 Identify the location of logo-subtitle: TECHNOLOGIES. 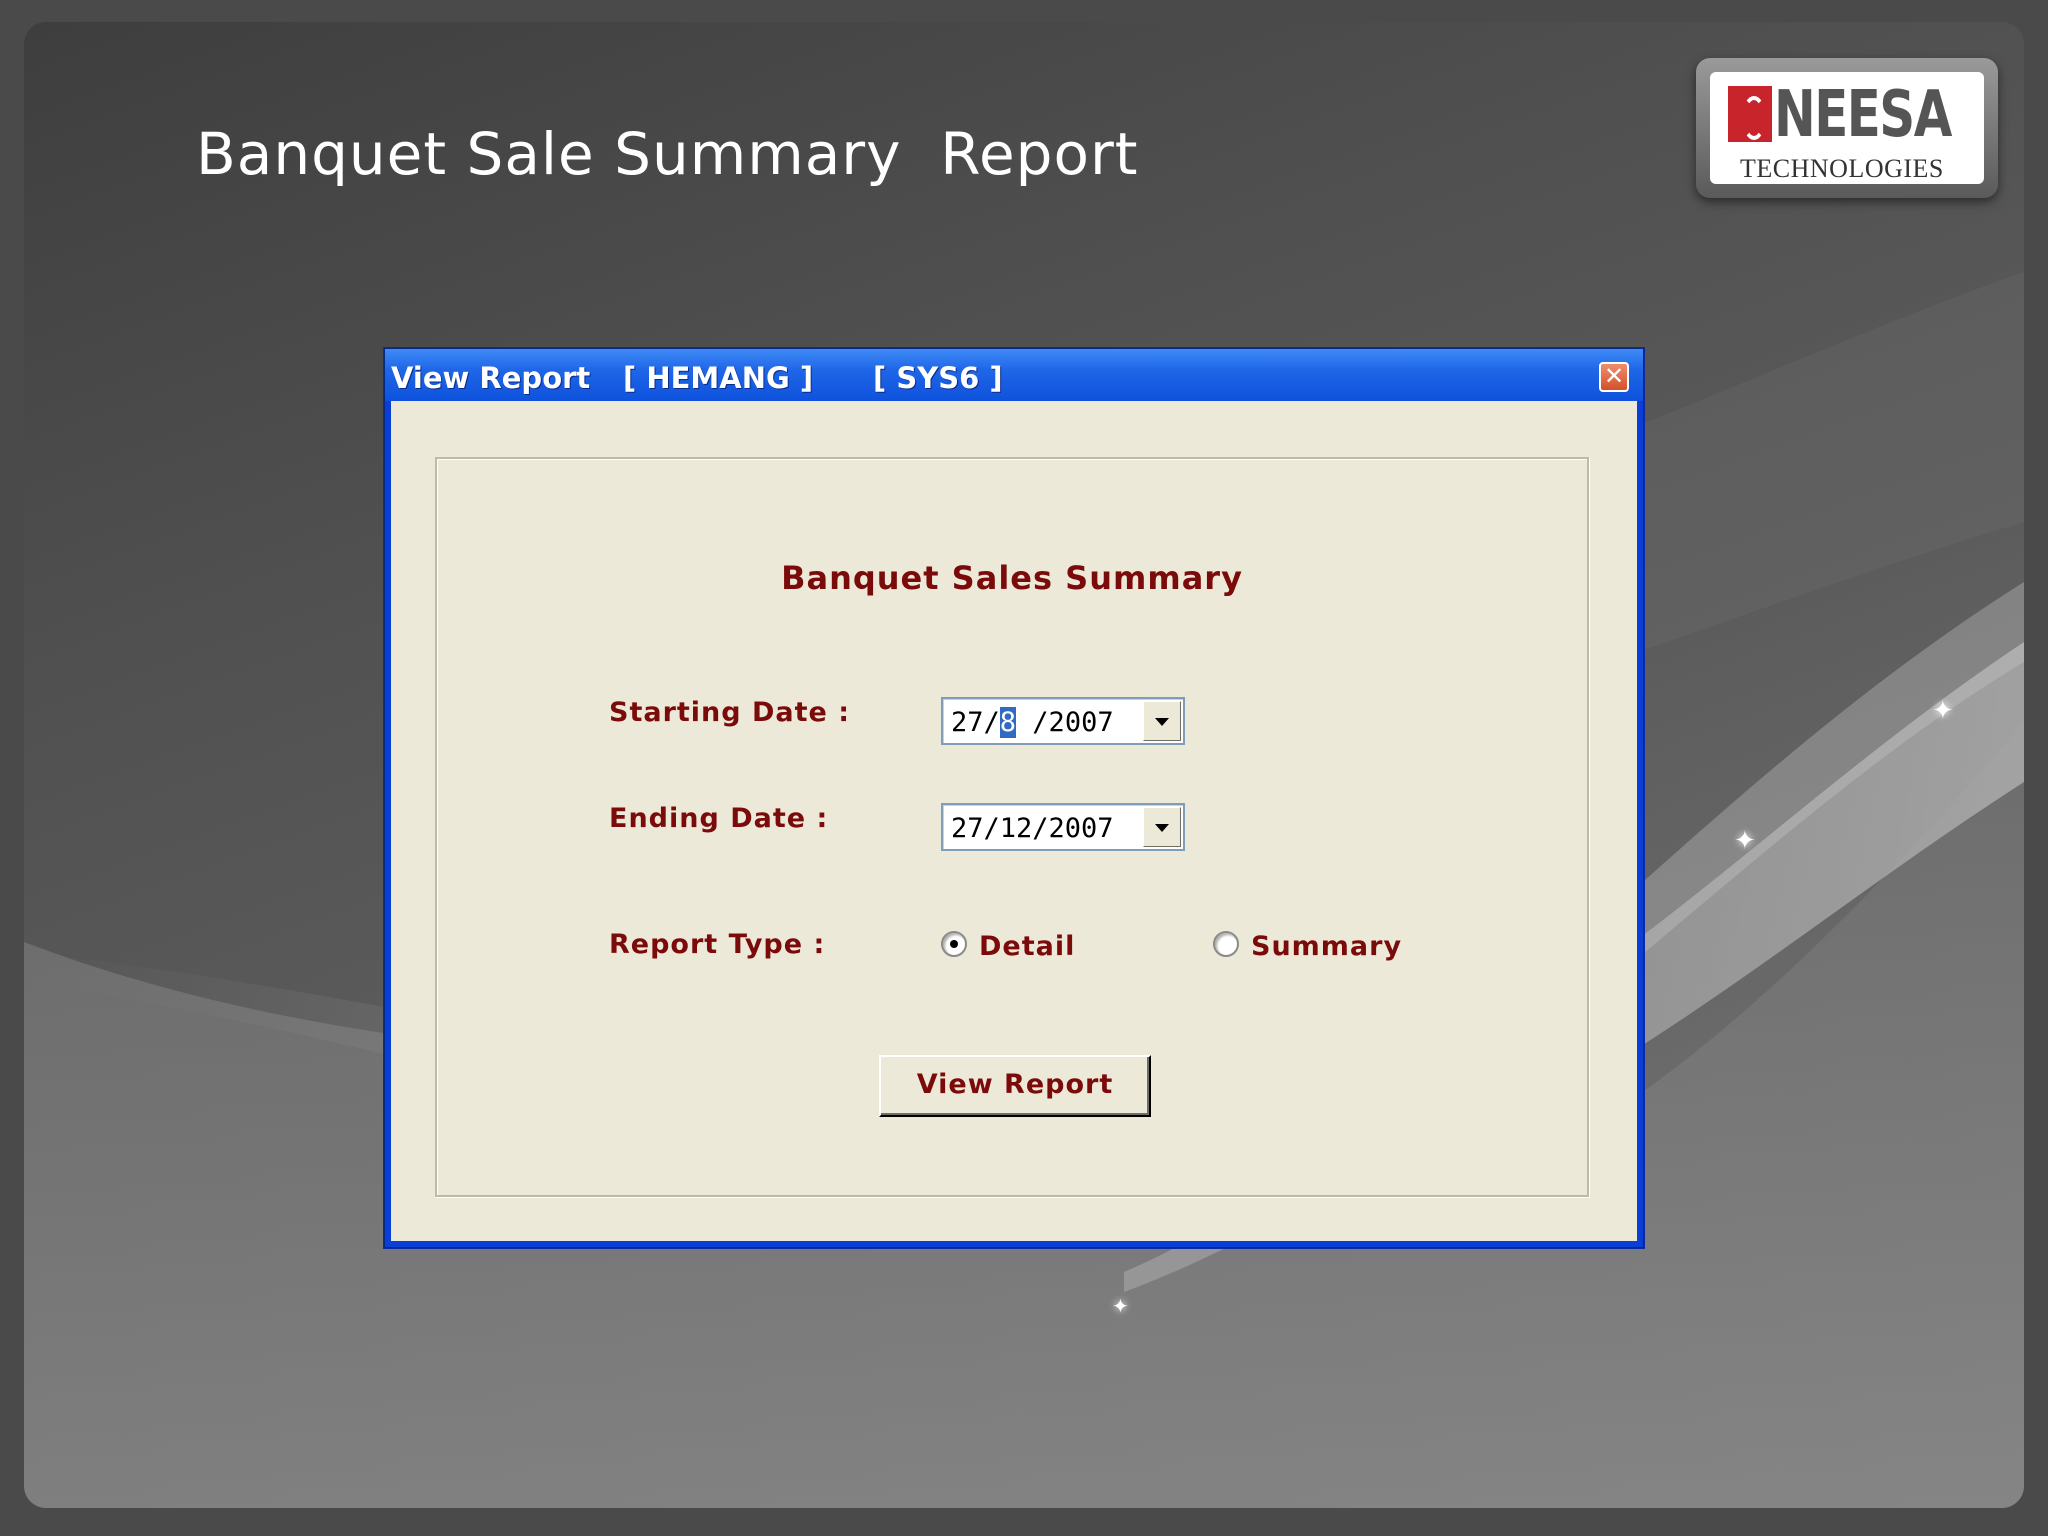
(1842, 168).